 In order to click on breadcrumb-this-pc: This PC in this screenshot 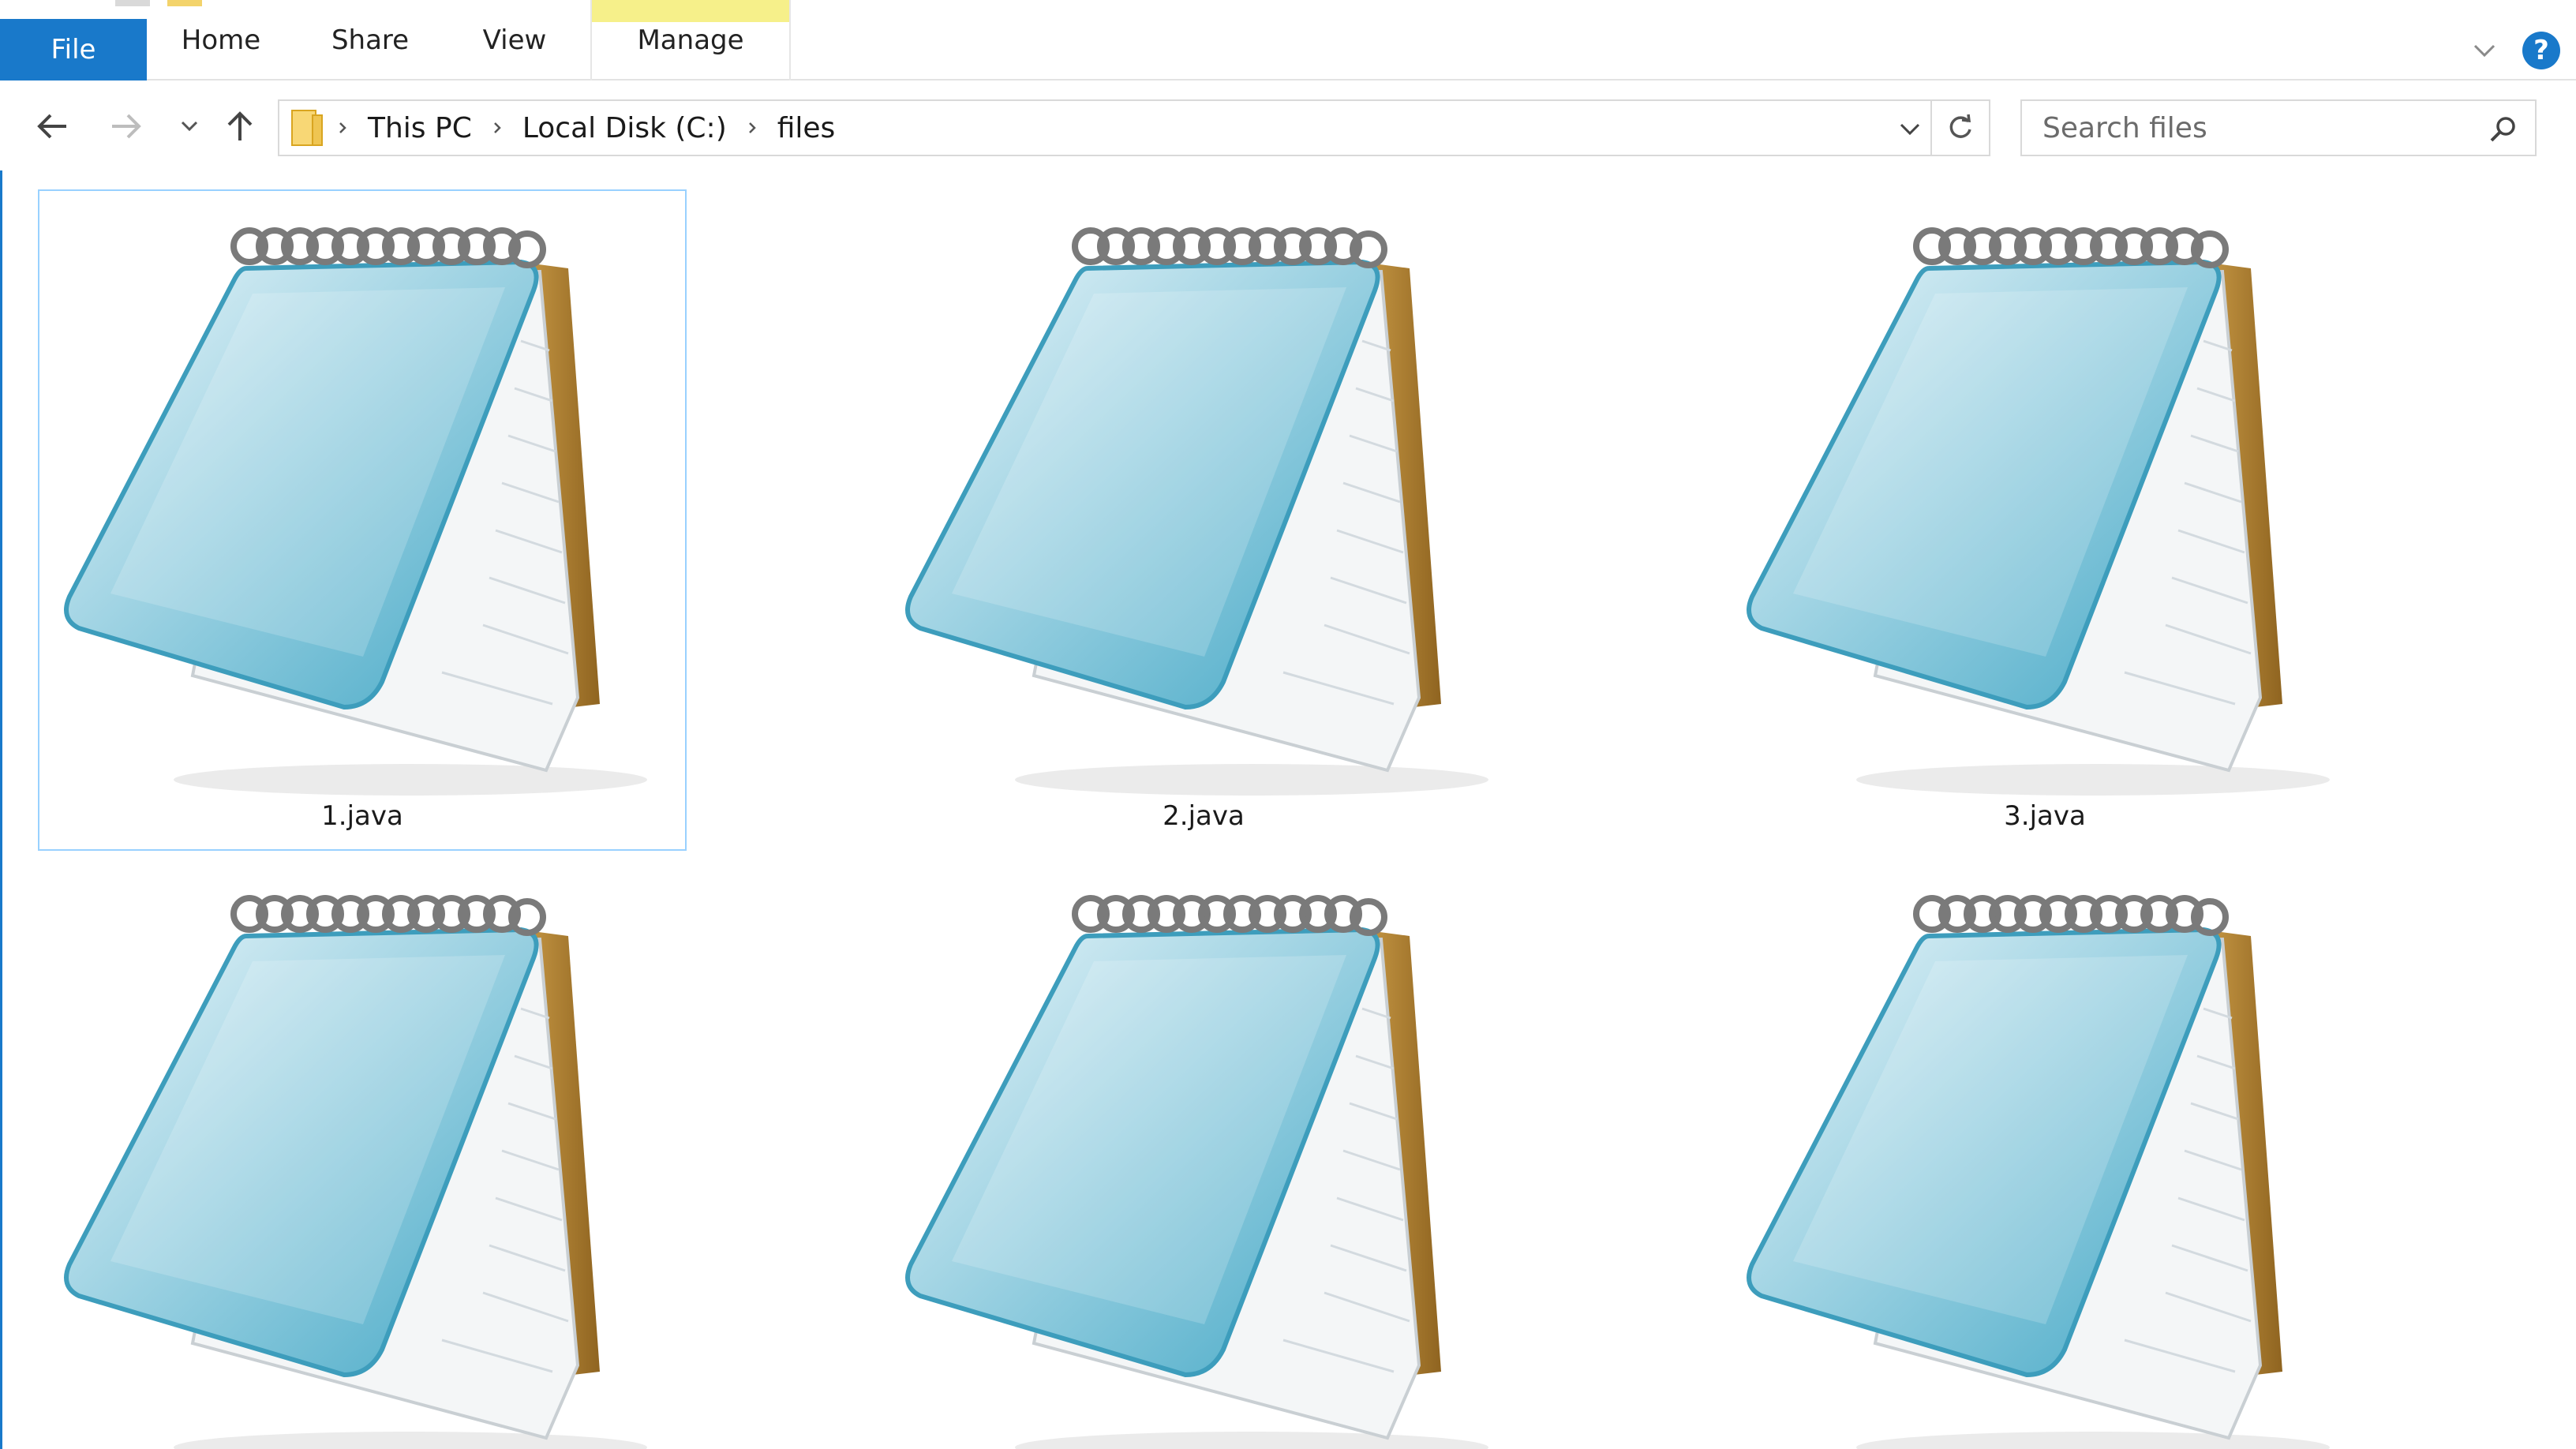, I will do `click(419, 128)`.